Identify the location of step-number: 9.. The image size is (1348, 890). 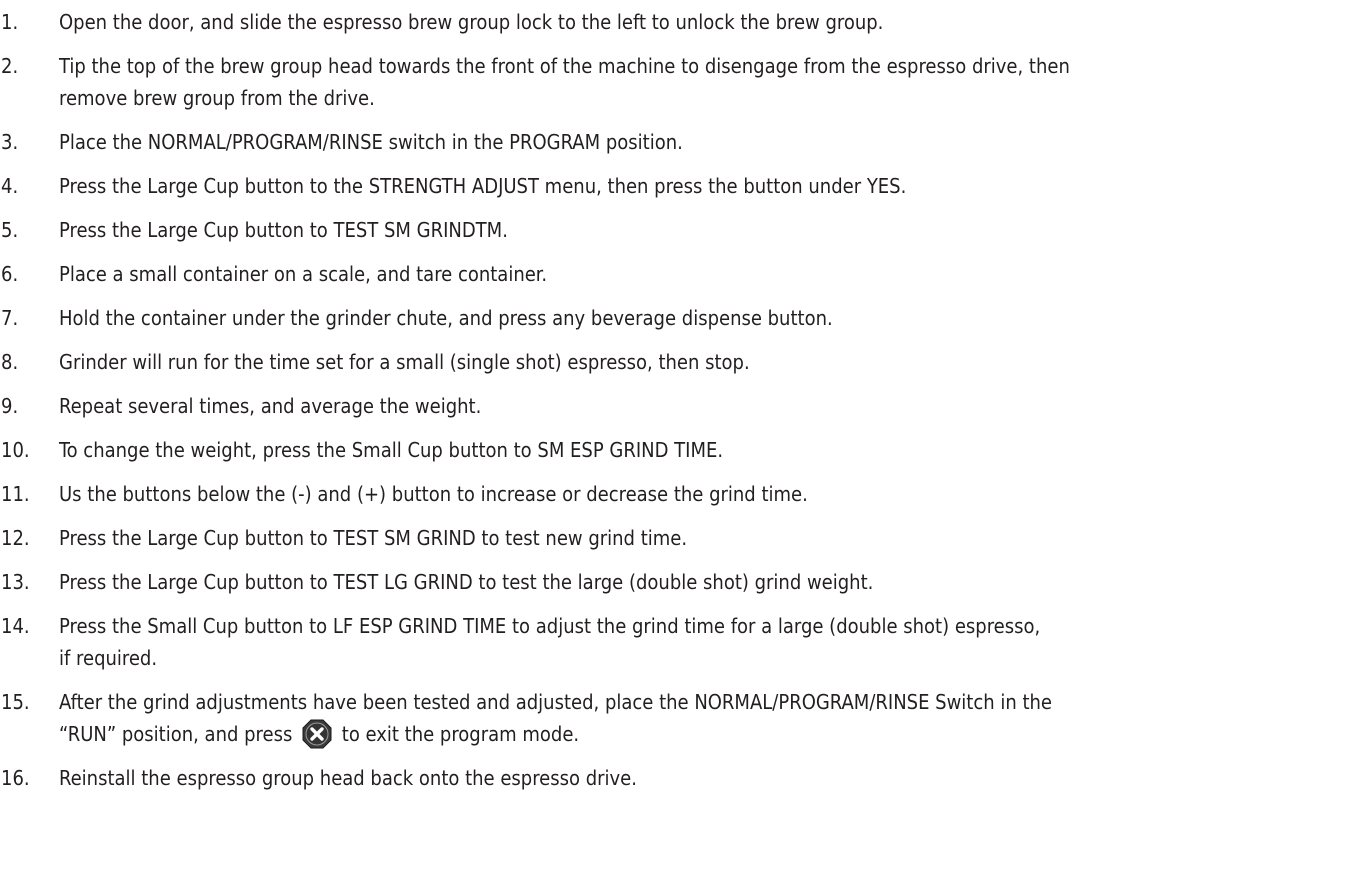
(10, 406).